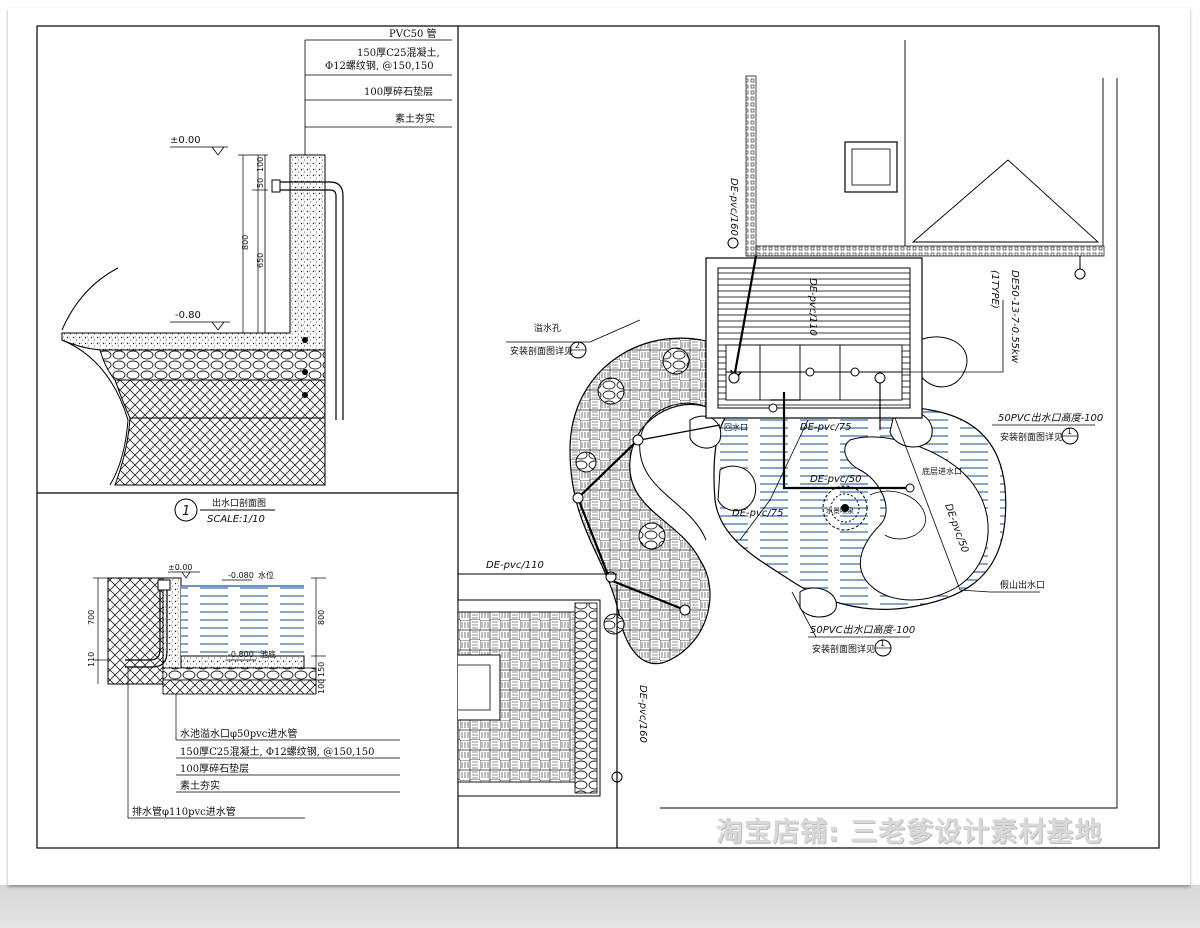 The height and width of the screenshot is (928, 1200). Describe the element at coordinates (642, 714) in the screenshot. I see `pipe-de160-bottom: DE-pvc/160` at that location.